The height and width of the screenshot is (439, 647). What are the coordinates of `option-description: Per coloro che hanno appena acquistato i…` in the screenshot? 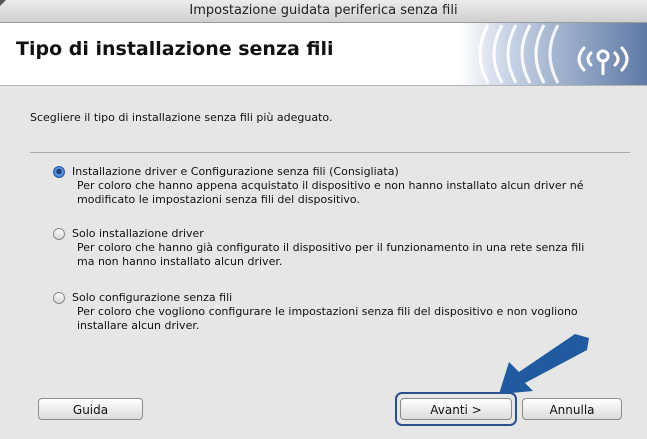 It's located at (330, 192).